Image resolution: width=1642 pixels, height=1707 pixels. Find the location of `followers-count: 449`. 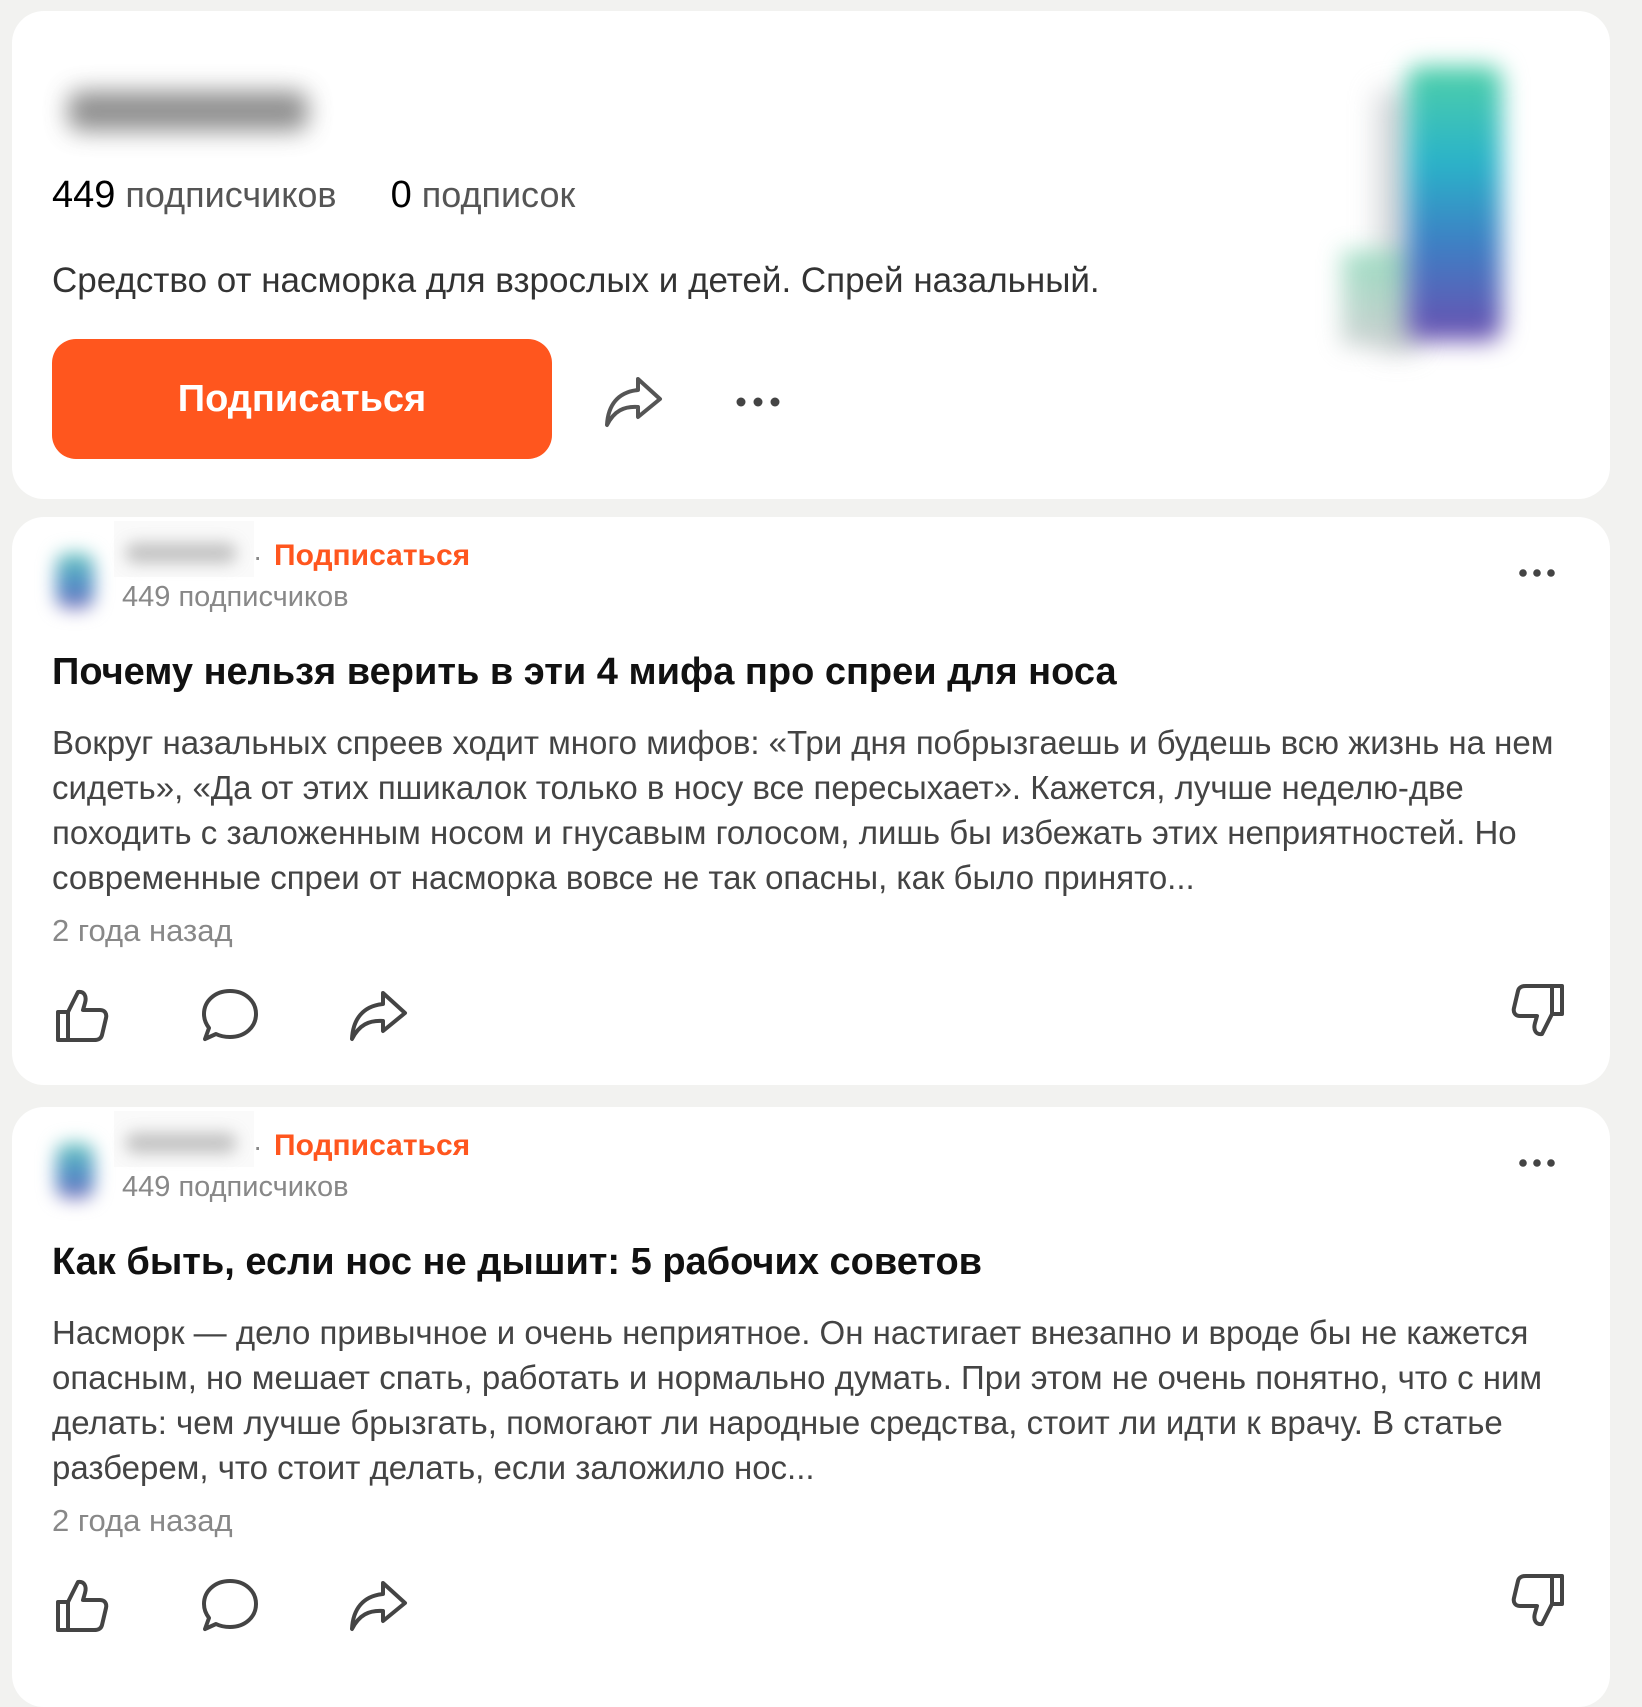

followers-count: 449 is located at coordinates (83, 195).